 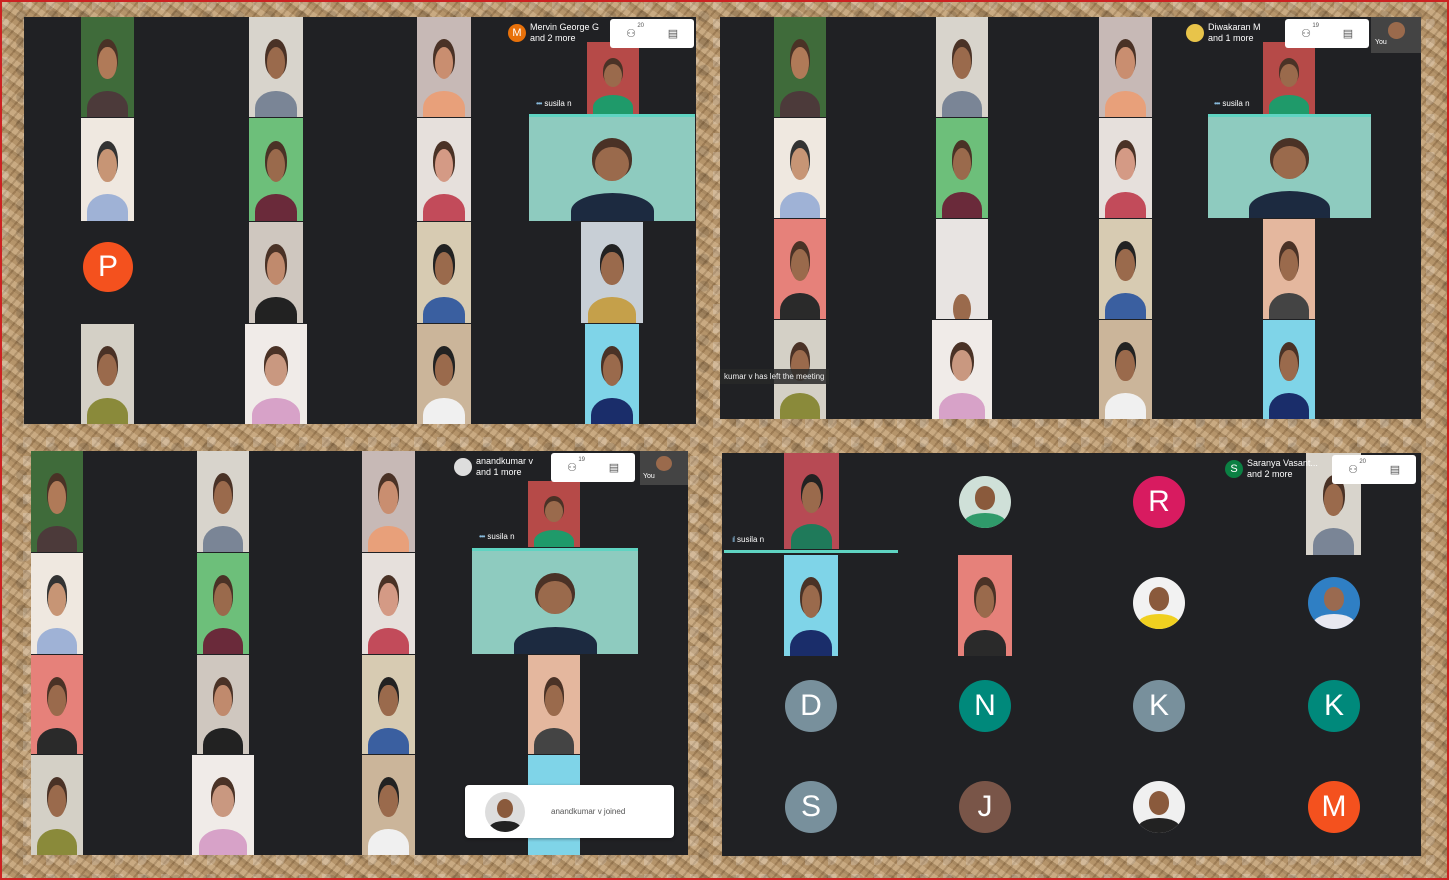 What do you see at coordinates (1334, 807) in the screenshot?
I see `participant-avatar: M` at bounding box center [1334, 807].